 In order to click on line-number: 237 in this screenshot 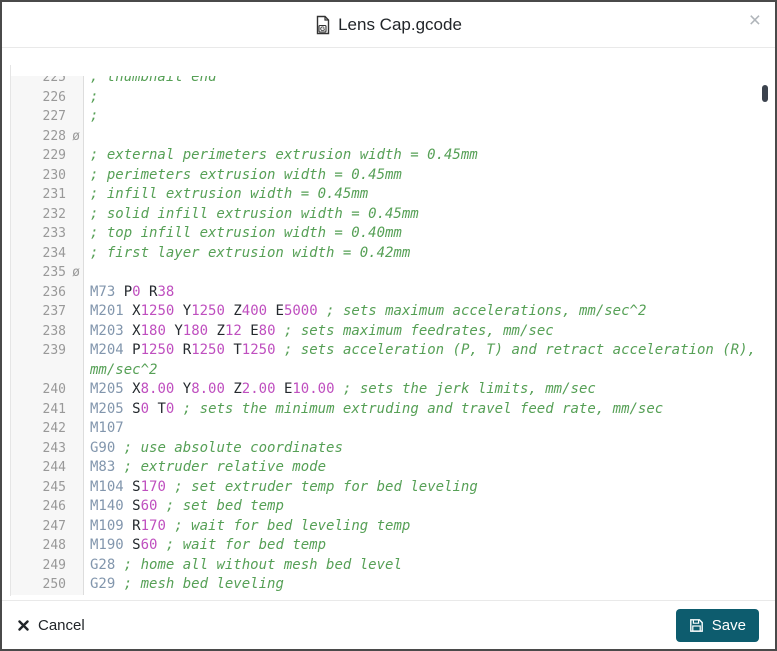, I will do `click(47, 312)`.